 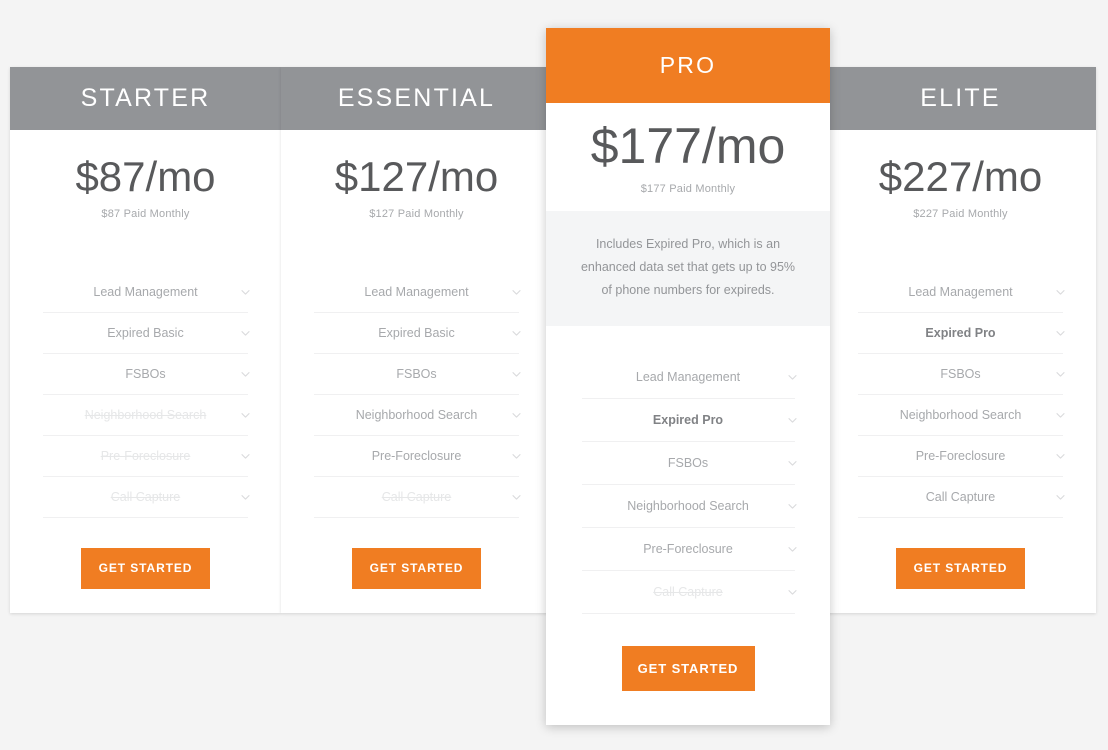 What do you see at coordinates (960, 214) in the screenshot?
I see `plan-price-subtitle: $227 Paid Monthly` at bounding box center [960, 214].